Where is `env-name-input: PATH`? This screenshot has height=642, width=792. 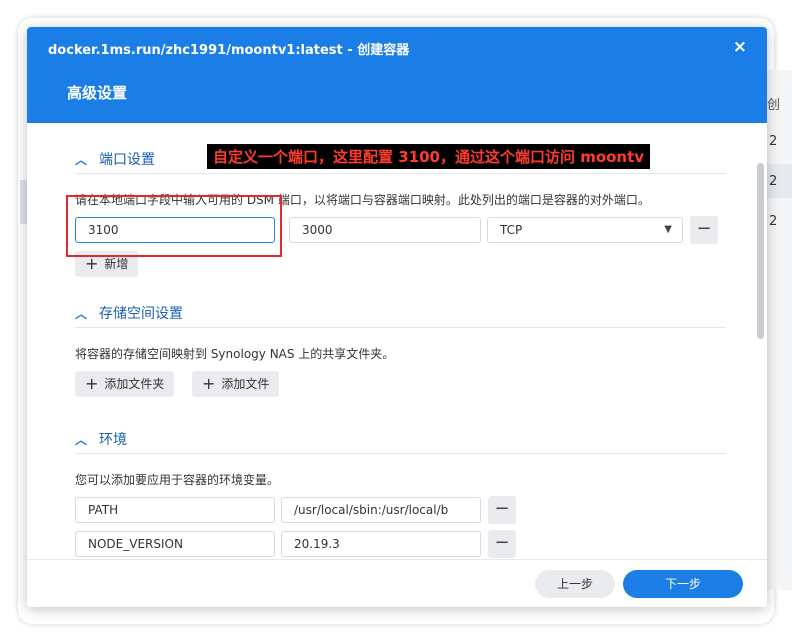 env-name-input: PATH is located at coordinates (175, 510).